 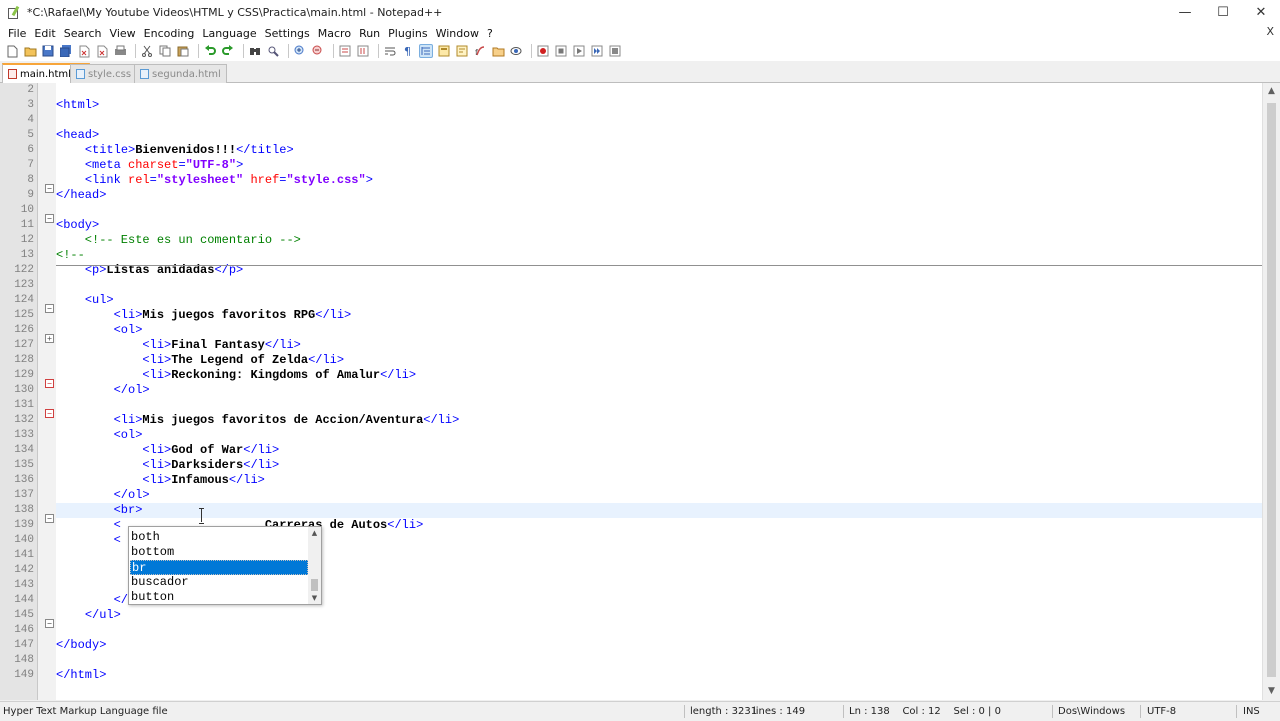 What do you see at coordinates (659, 315) in the screenshot?
I see `code-line: <li>Mis juegos favoritos RPG</li>` at bounding box center [659, 315].